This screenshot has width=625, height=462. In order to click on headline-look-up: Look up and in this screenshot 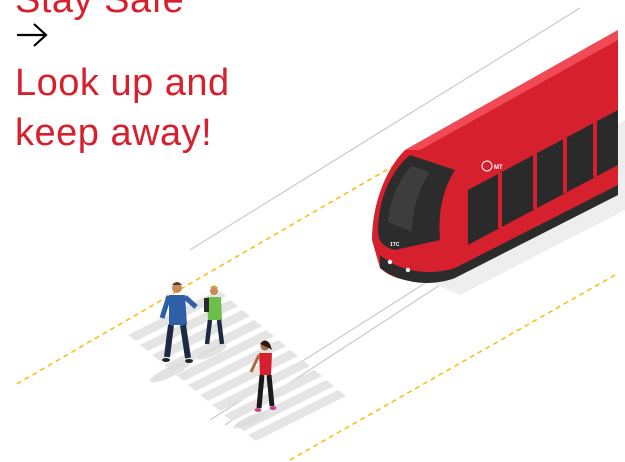, I will do `click(122, 83)`.